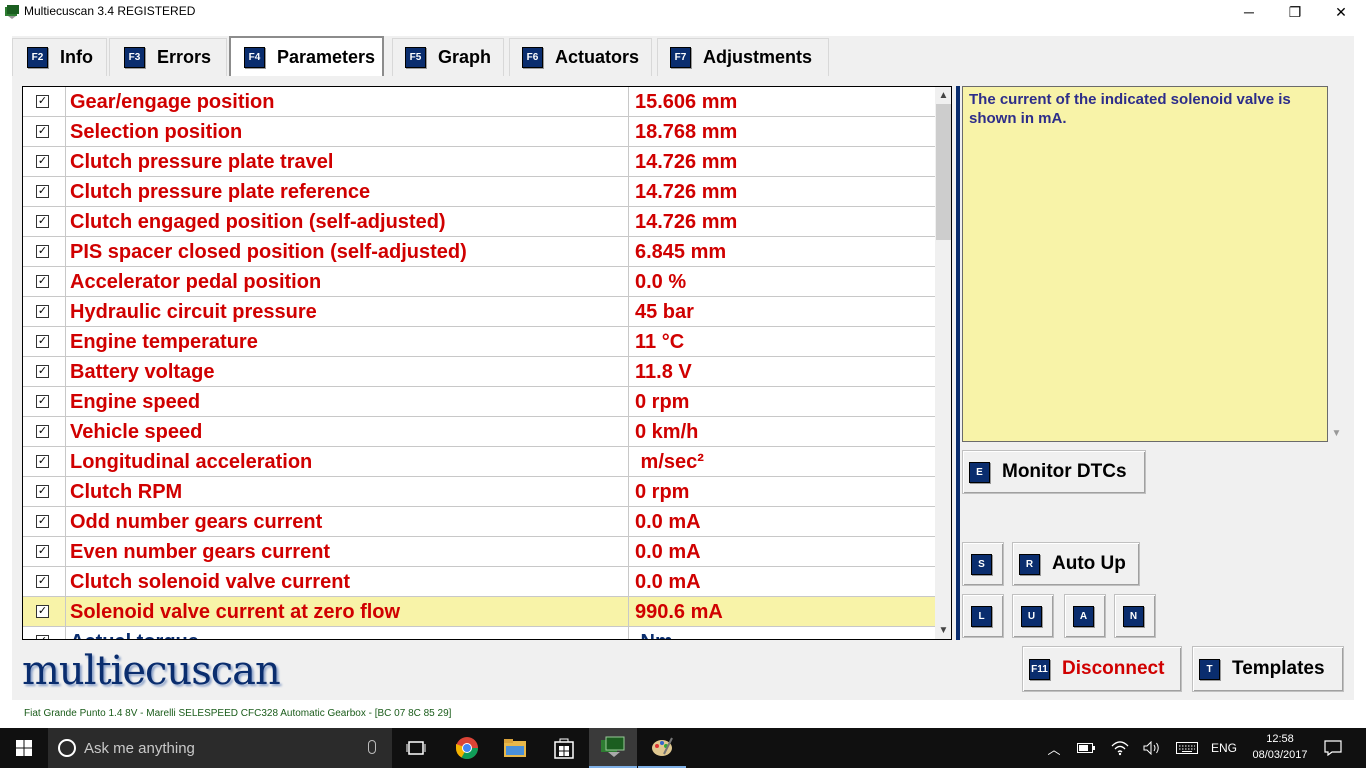 The height and width of the screenshot is (768, 1366). I want to click on chrome-icon, so click(467, 748).